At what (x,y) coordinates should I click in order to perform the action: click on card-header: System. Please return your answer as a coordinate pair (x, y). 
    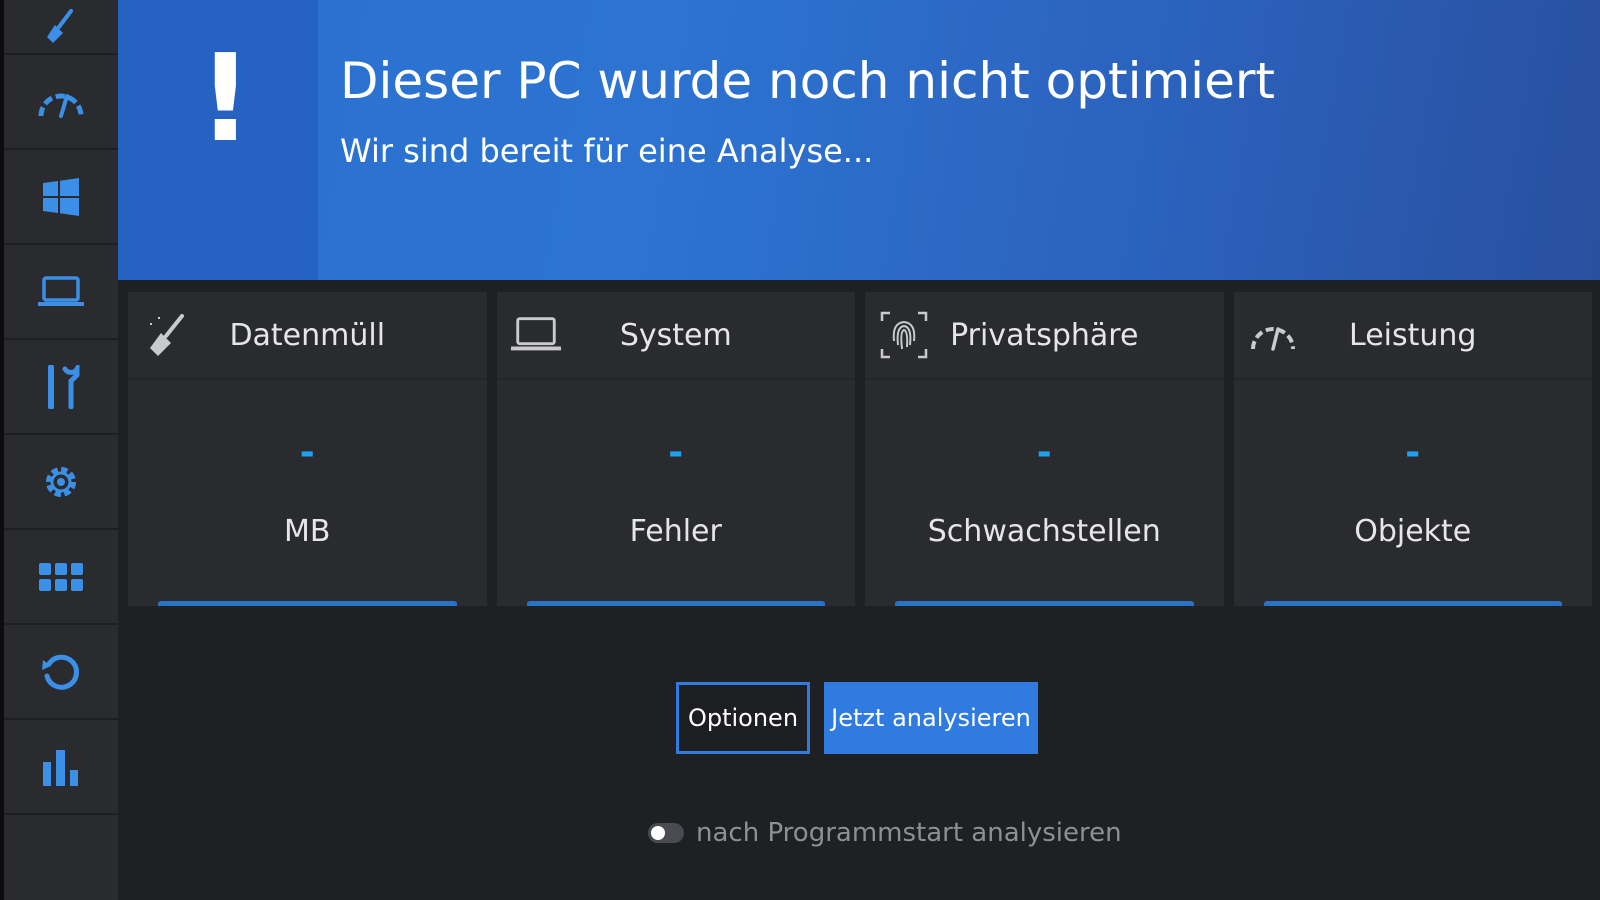
    Looking at the image, I should click on (675, 336).